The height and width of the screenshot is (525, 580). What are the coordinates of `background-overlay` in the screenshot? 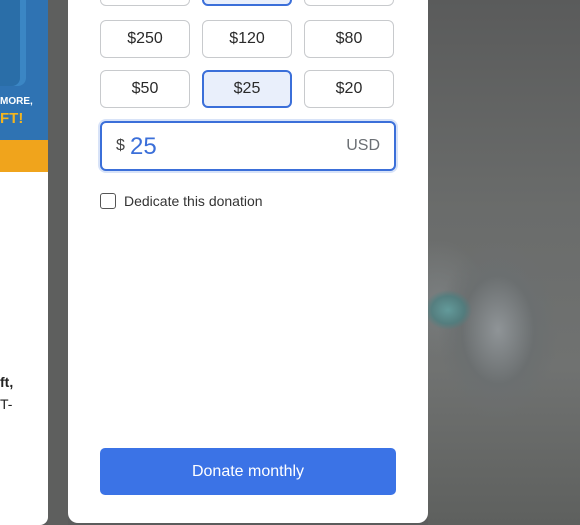 It's located at (58, 262).